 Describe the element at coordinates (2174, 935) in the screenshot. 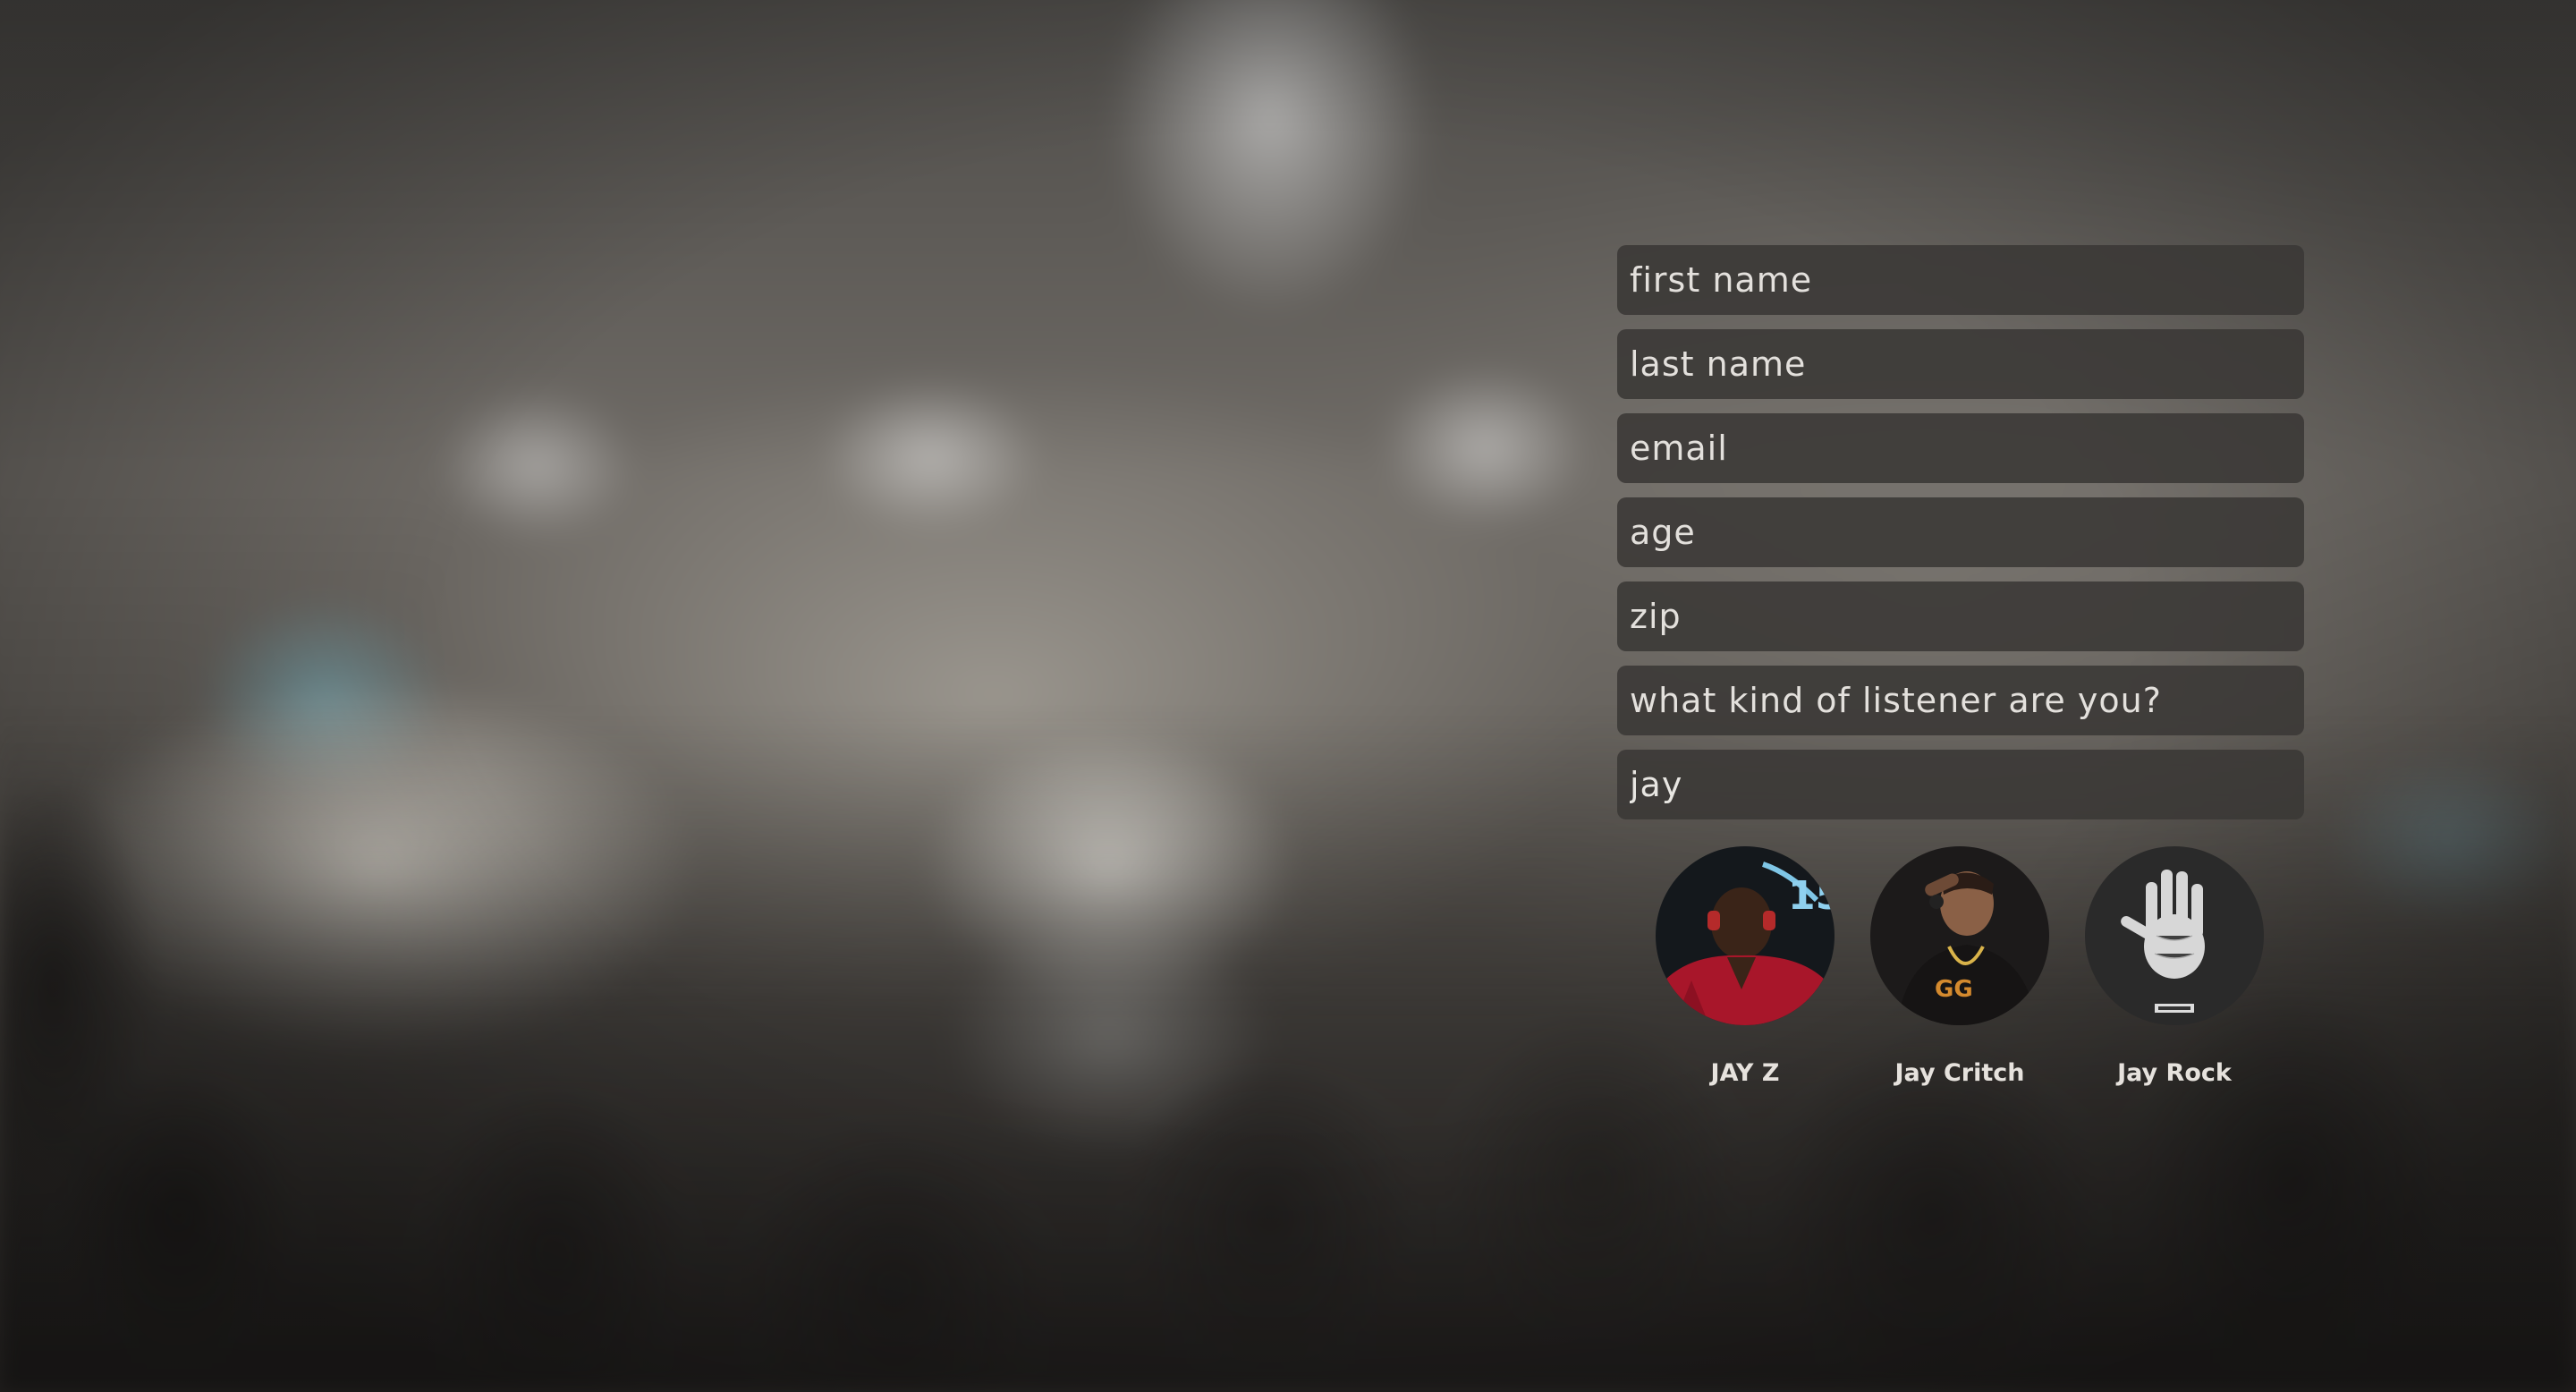

I see `artist-photo-jay-rock-icon` at that location.